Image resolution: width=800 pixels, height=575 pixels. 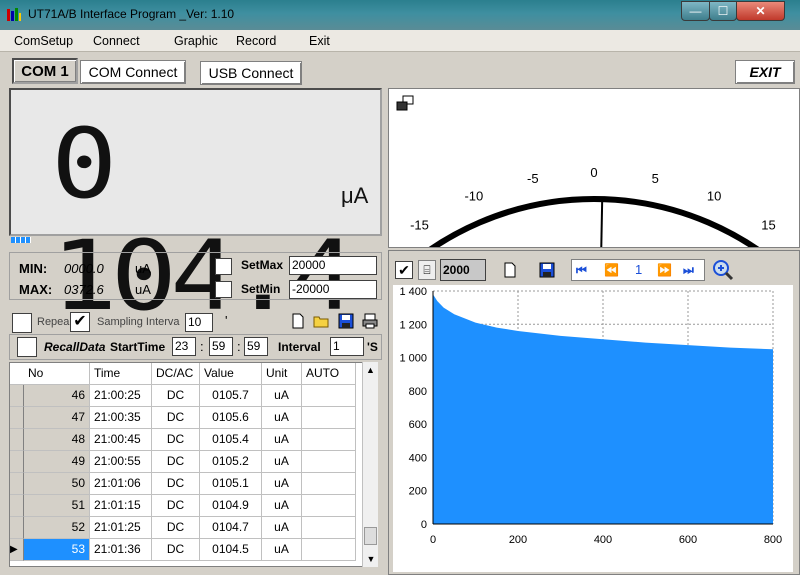 I want to click on table-cell: 51, so click(x=57, y=506).